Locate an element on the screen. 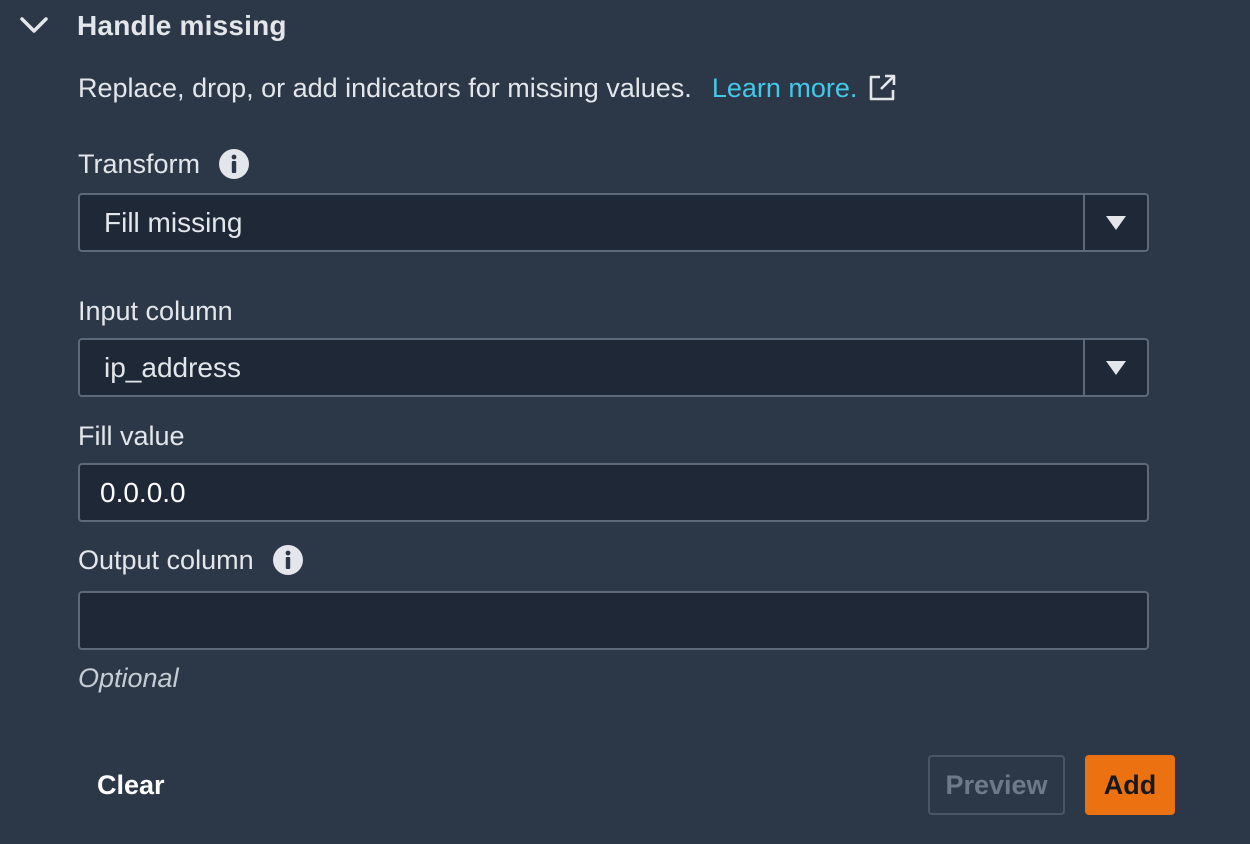  transform-select: Fill missing is located at coordinates (613, 222).